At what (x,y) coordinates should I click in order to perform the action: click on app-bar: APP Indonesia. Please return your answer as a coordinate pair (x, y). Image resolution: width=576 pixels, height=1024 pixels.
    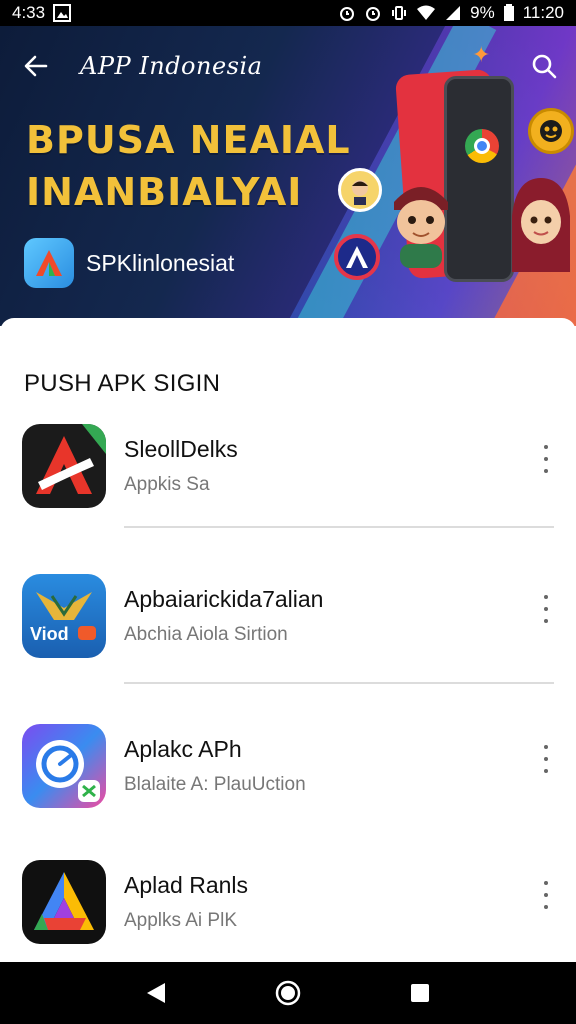
    Looking at the image, I should click on (288, 66).